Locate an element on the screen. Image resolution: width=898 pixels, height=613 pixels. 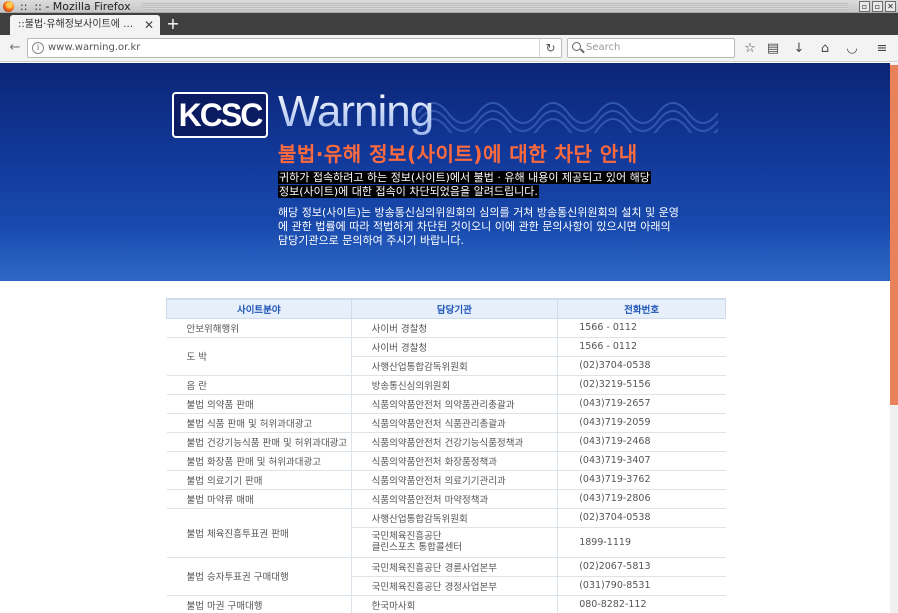
site-field-cell: 불법 마약류 매매 is located at coordinates (259, 499).